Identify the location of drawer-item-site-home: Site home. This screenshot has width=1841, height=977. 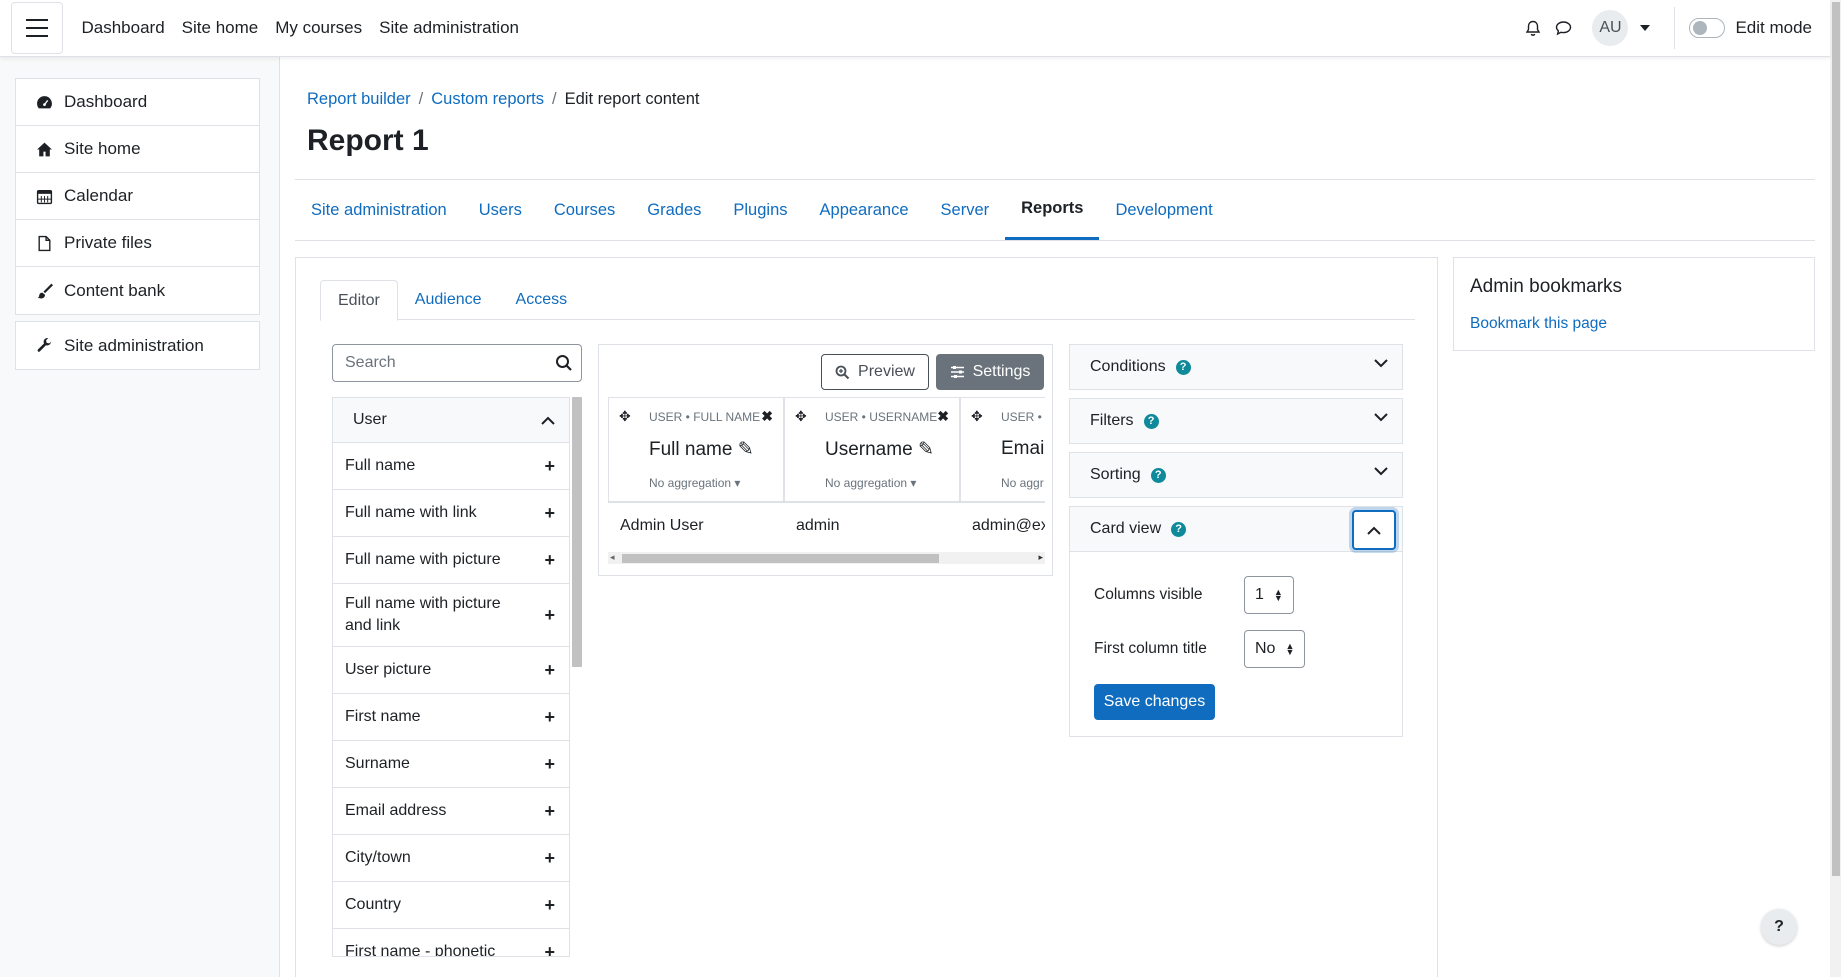
(137, 149).